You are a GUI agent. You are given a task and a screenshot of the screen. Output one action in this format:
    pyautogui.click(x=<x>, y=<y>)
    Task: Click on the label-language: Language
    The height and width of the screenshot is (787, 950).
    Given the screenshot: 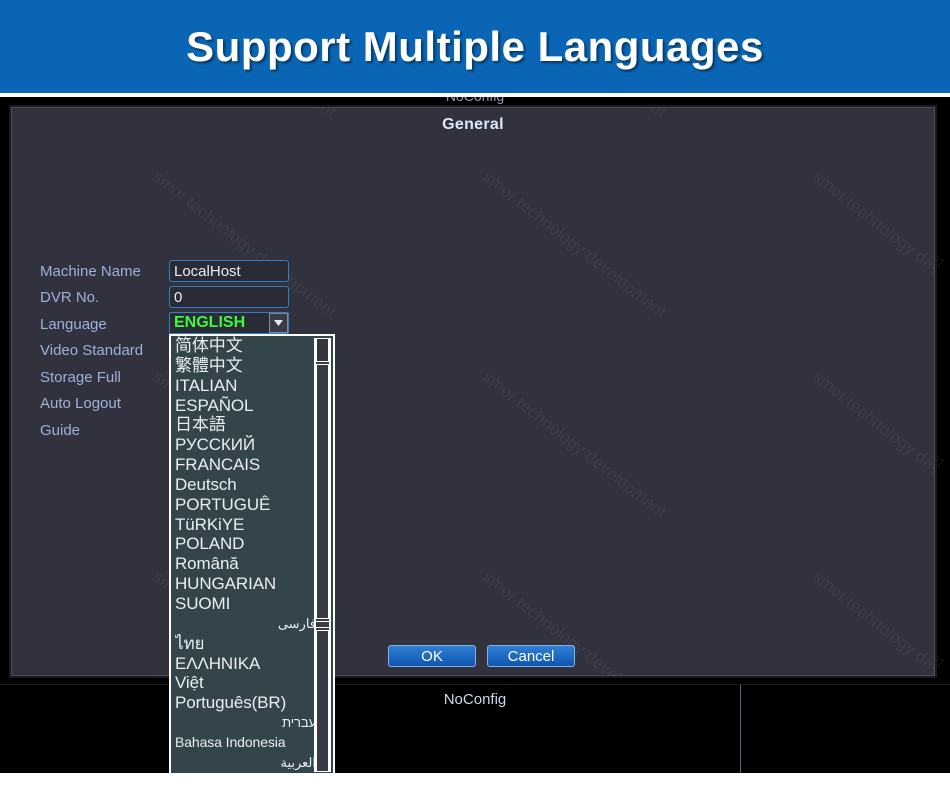 What is the action you would take?
    pyautogui.click(x=73, y=324)
    